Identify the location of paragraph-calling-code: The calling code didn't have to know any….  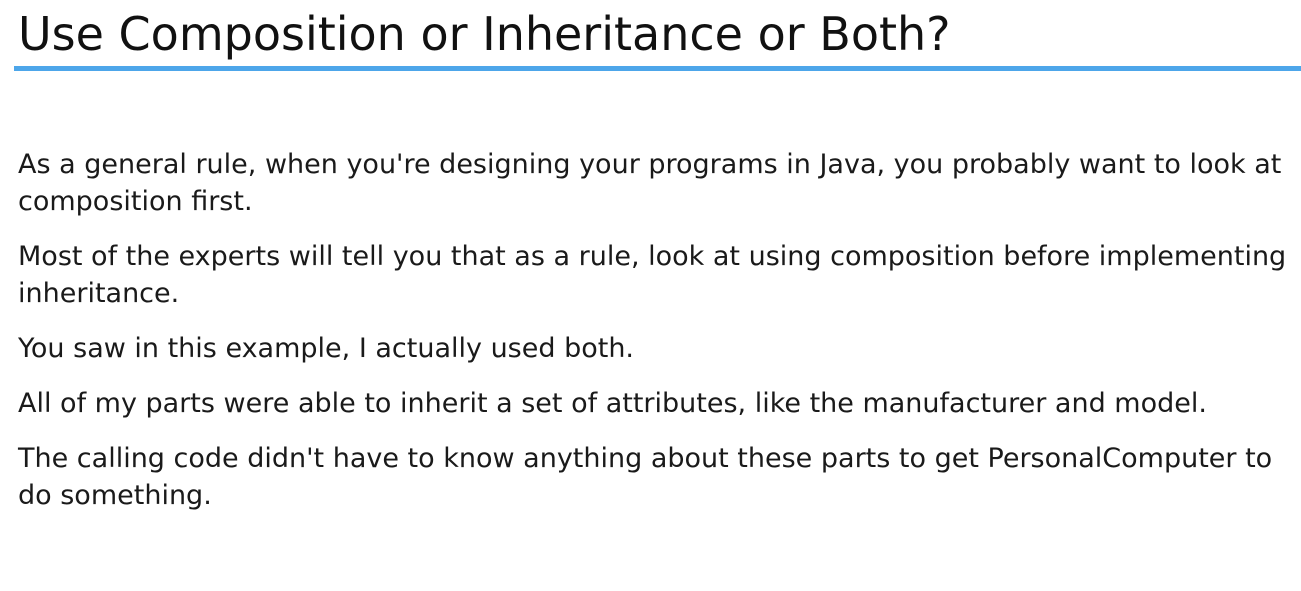
(645, 477).